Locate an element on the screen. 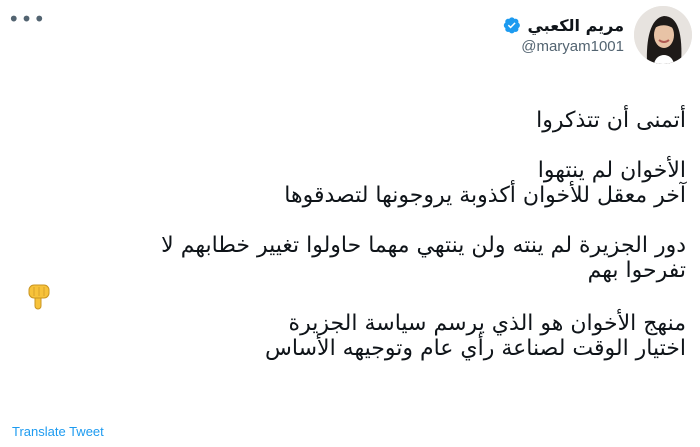  verified-badge-icon is located at coordinates (512, 25).